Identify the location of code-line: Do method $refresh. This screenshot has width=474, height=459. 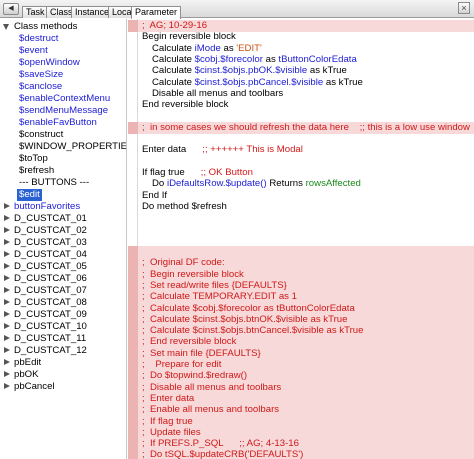
(301, 207).